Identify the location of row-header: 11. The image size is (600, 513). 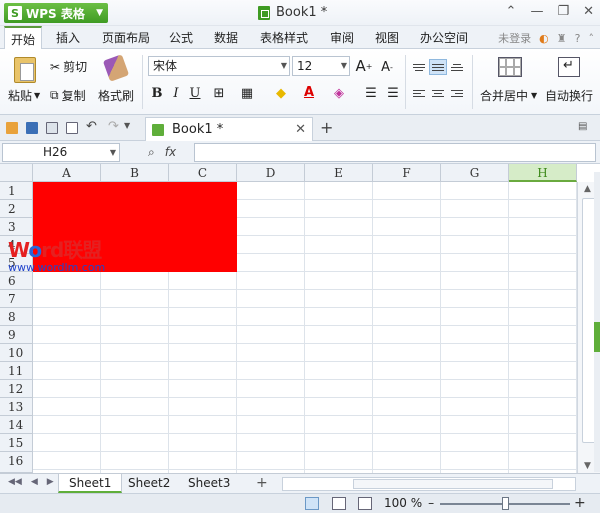
(16, 371).